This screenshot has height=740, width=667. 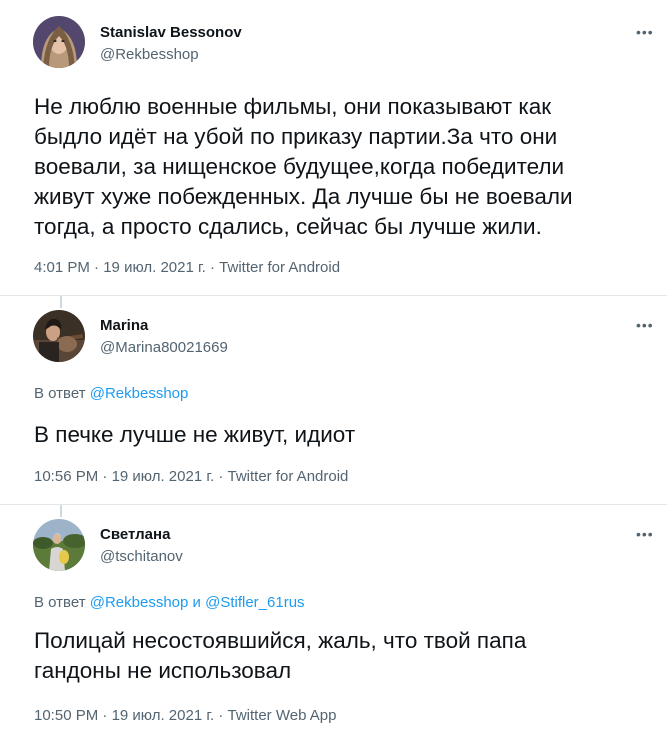 I want to click on tweet-client: Twitter Web App, so click(x=282, y=715).